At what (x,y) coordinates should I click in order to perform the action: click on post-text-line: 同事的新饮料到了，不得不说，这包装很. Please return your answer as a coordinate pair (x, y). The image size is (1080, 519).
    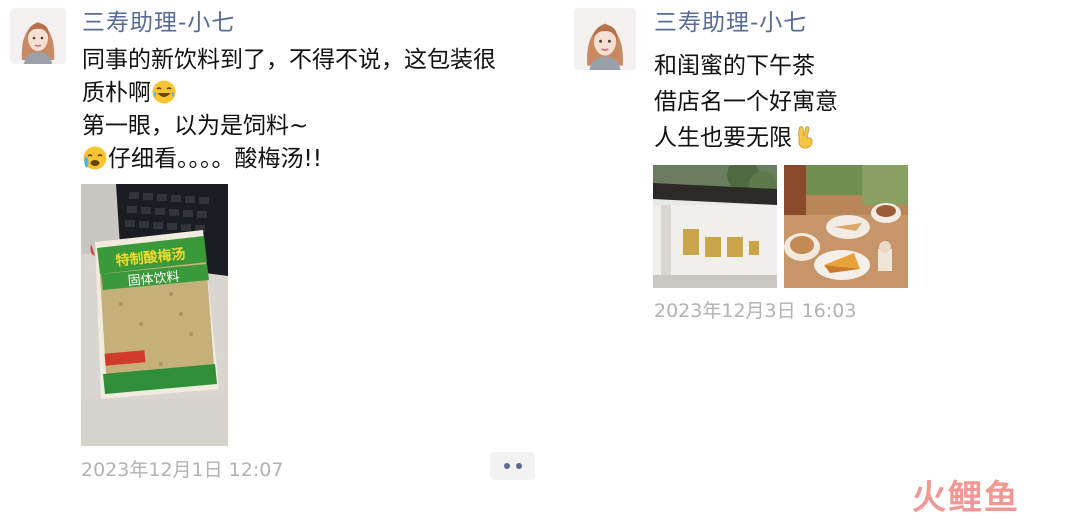
    Looking at the image, I should click on (312, 60).